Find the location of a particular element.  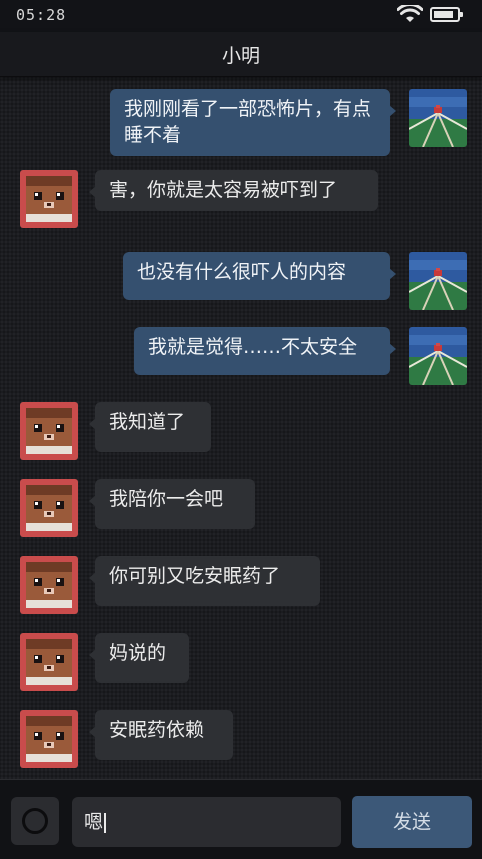

status-time: 05:28 is located at coordinates (41, 15).